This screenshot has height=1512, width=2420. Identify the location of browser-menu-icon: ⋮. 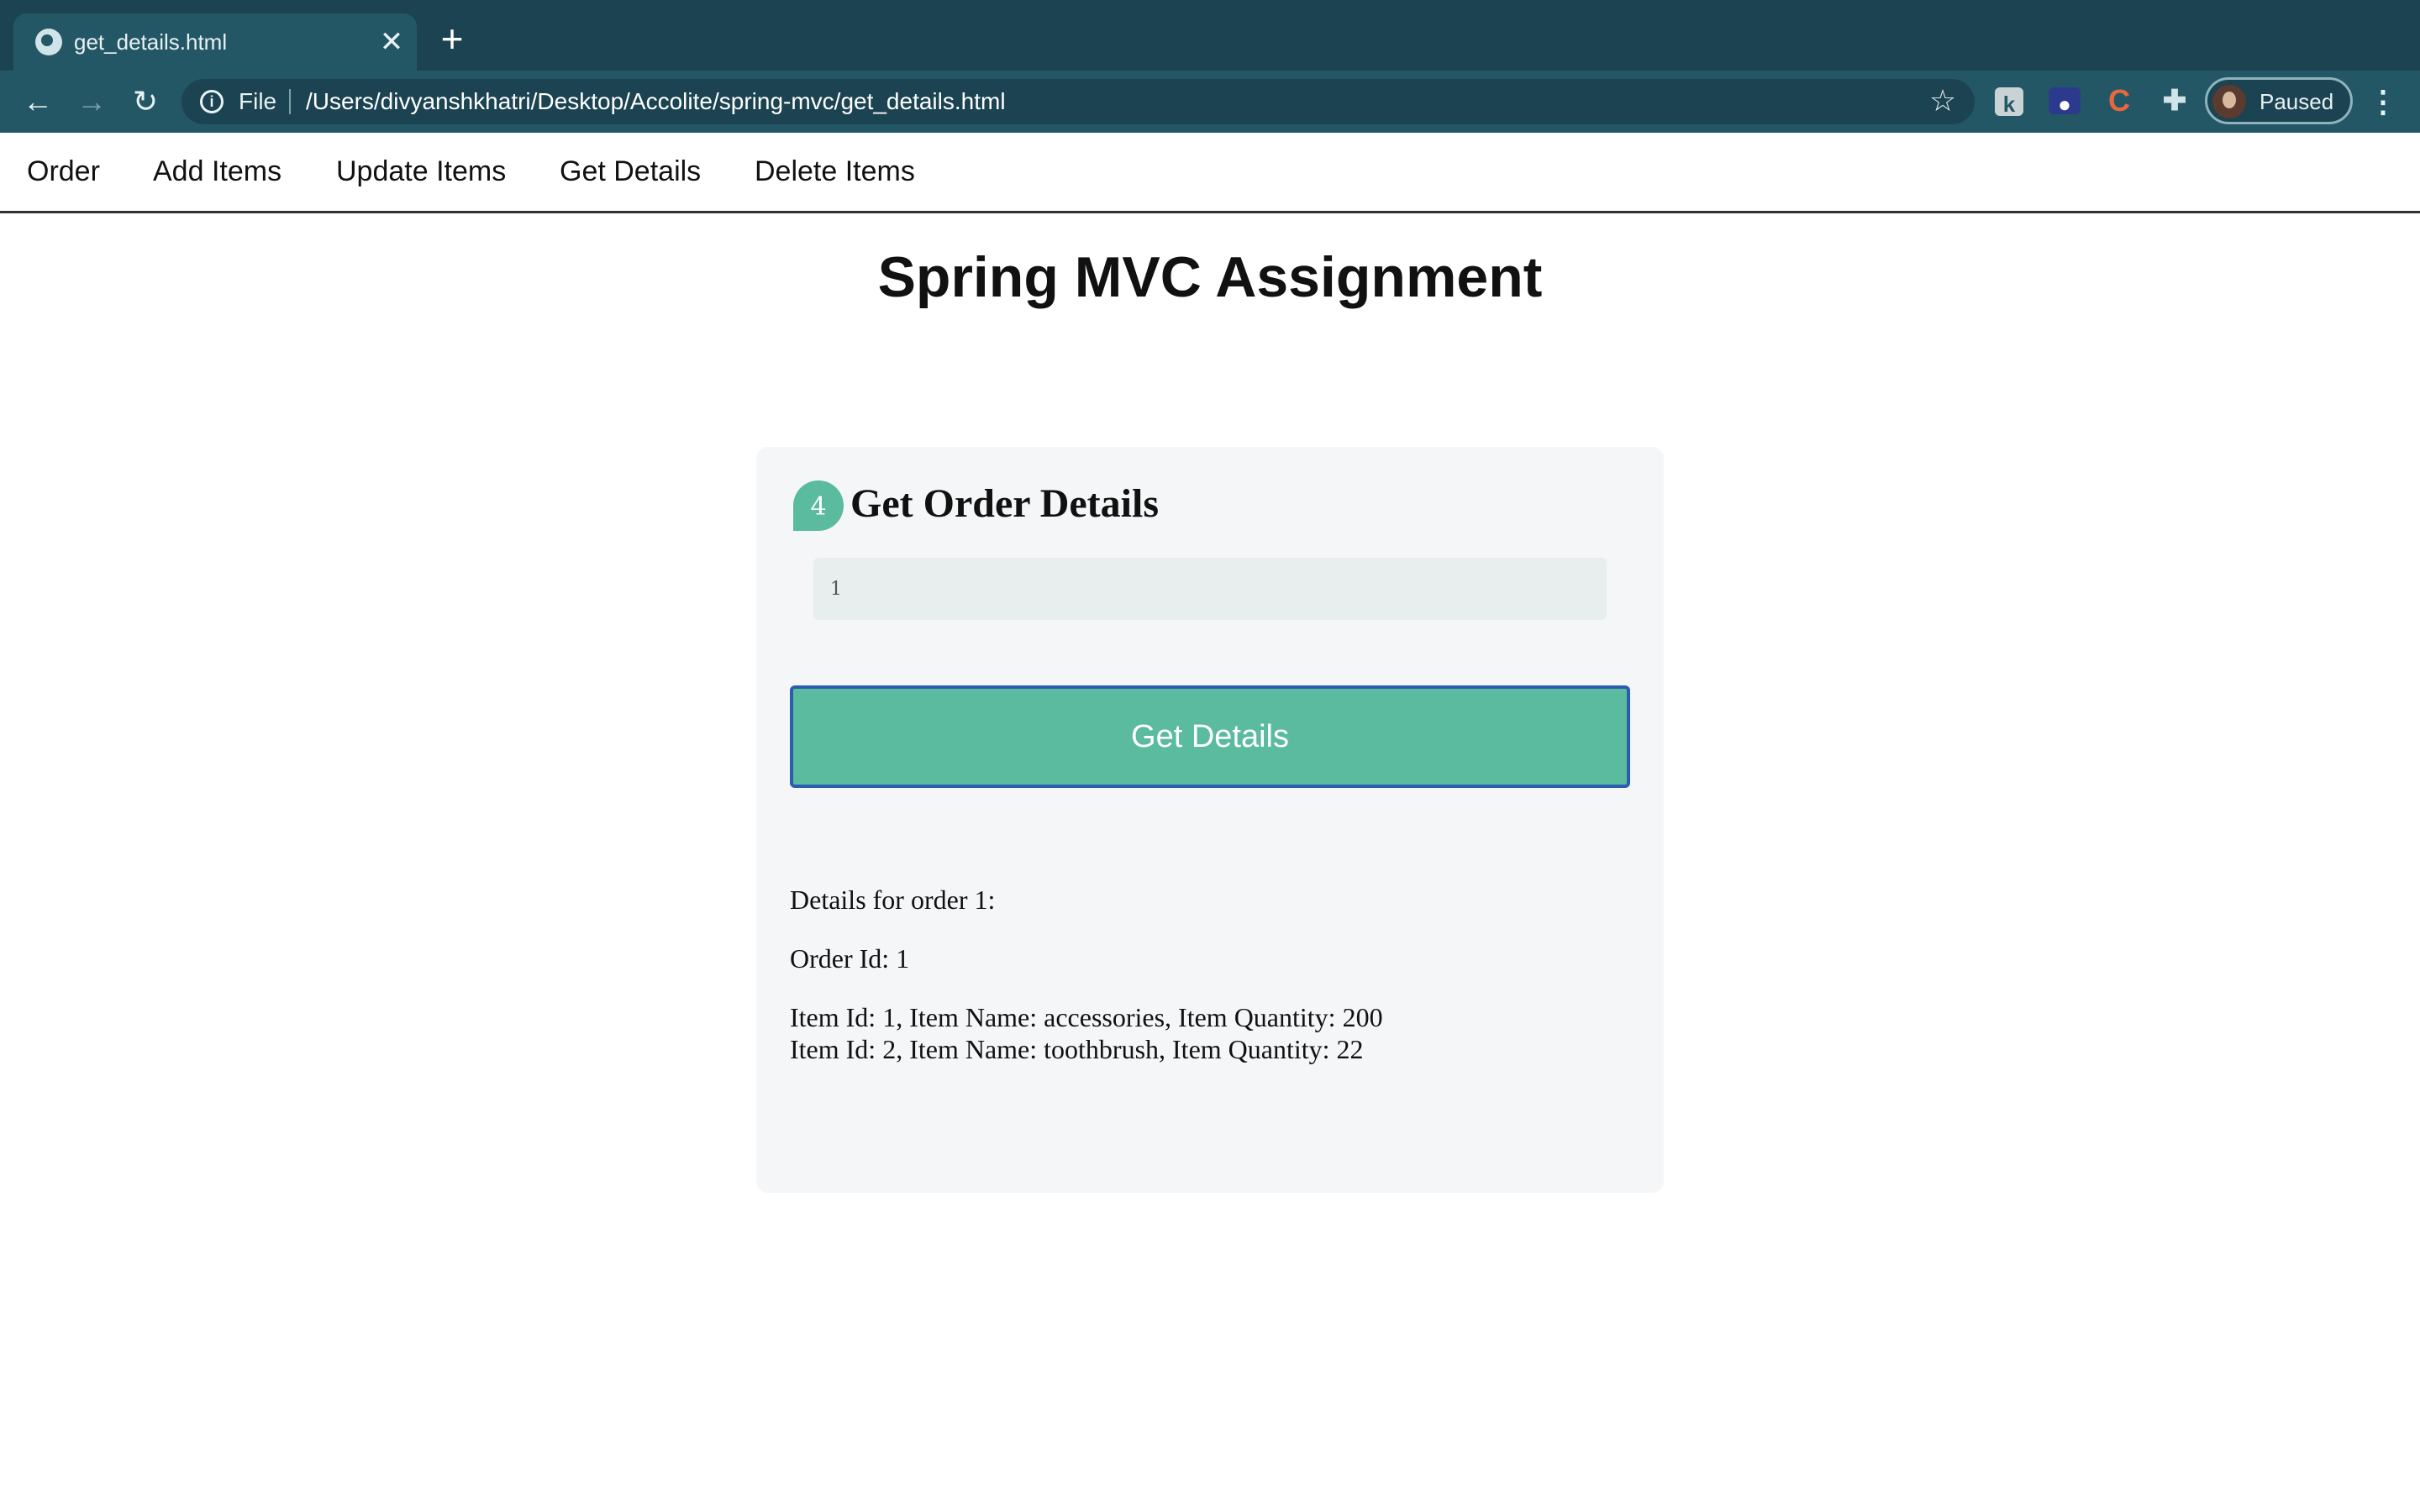
(2383, 101).